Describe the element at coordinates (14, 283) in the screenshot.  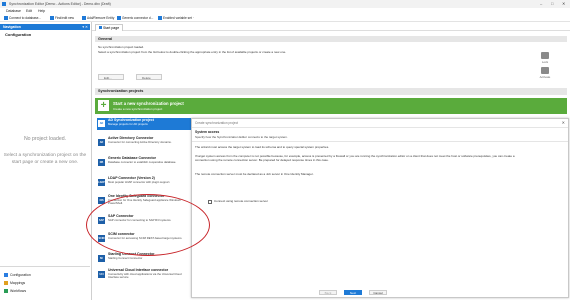
I see `nav-item-mappings: Mappings` at that location.